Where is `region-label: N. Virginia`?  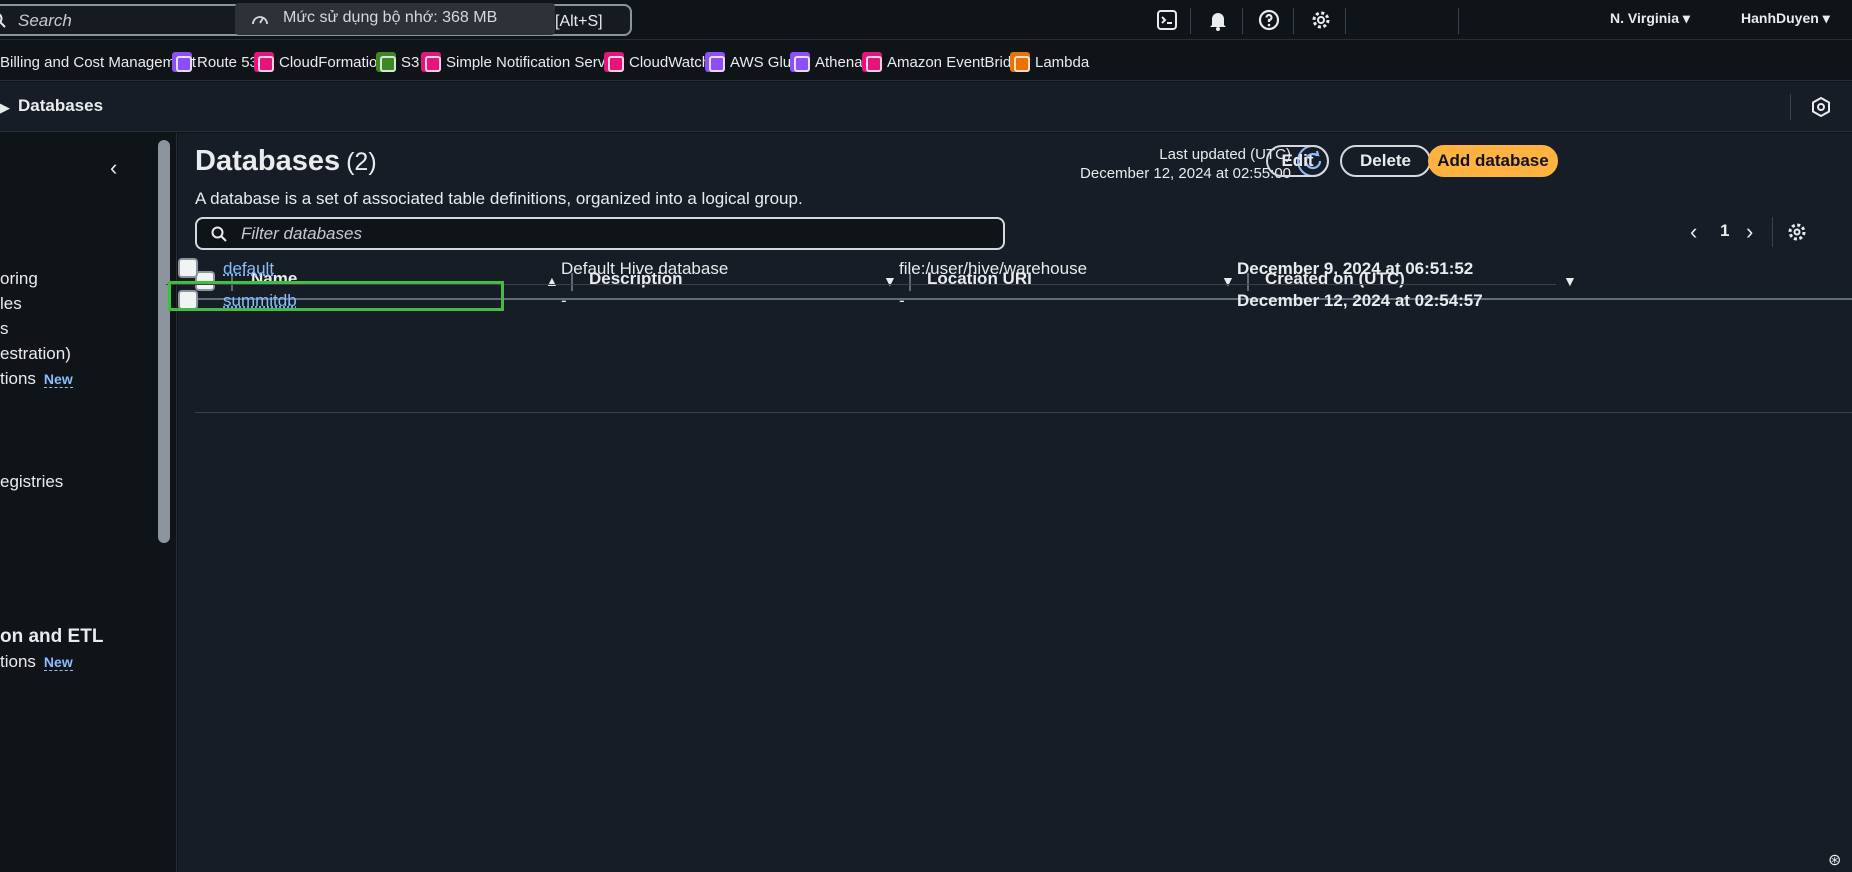 region-label: N. Virginia is located at coordinates (1644, 18).